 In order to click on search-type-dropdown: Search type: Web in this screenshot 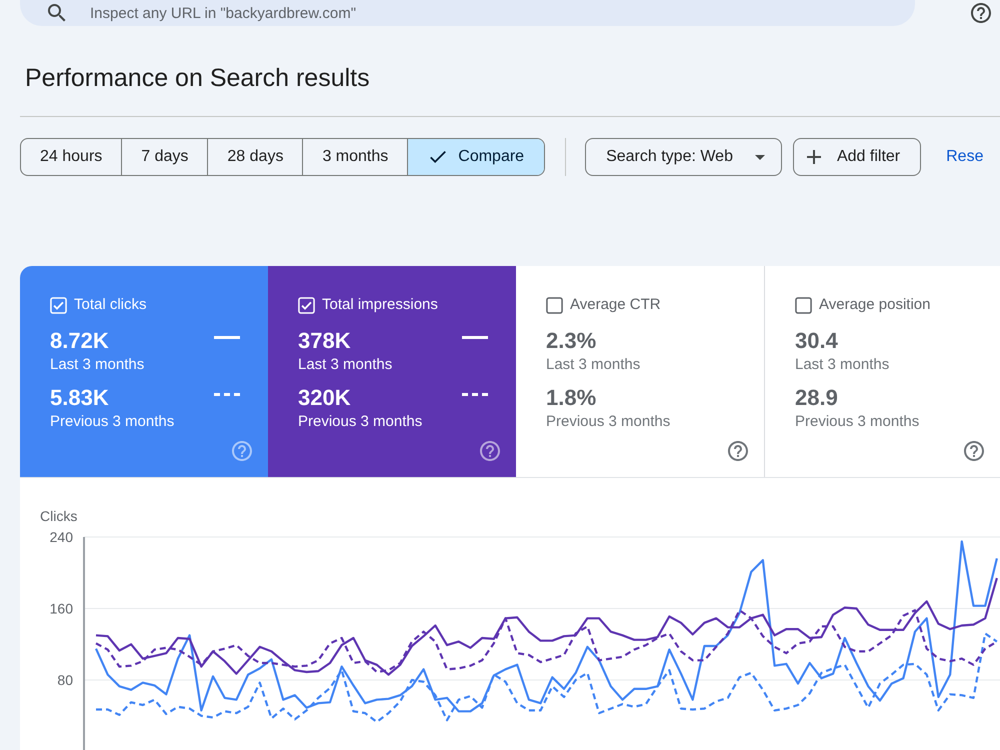, I will do `click(683, 157)`.